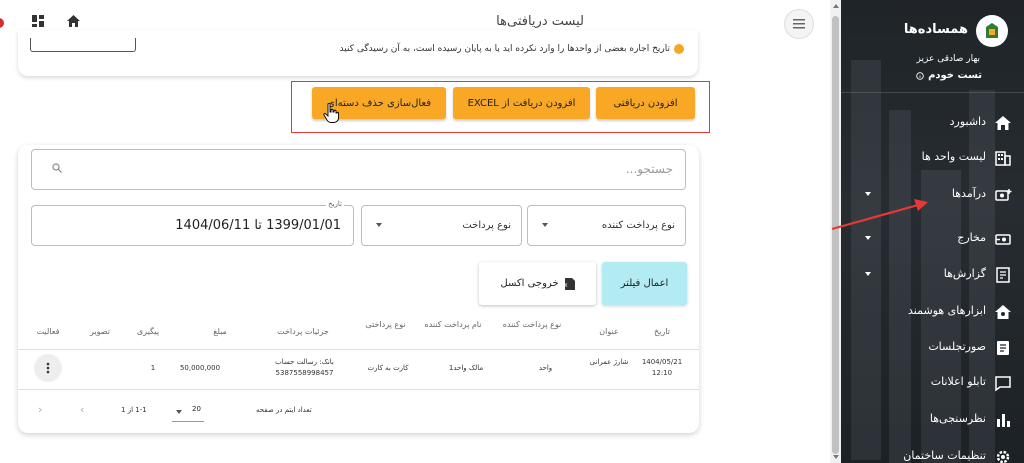  Describe the element at coordinates (83, 45) in the screenshot. I see `alert-action-button` at that location.